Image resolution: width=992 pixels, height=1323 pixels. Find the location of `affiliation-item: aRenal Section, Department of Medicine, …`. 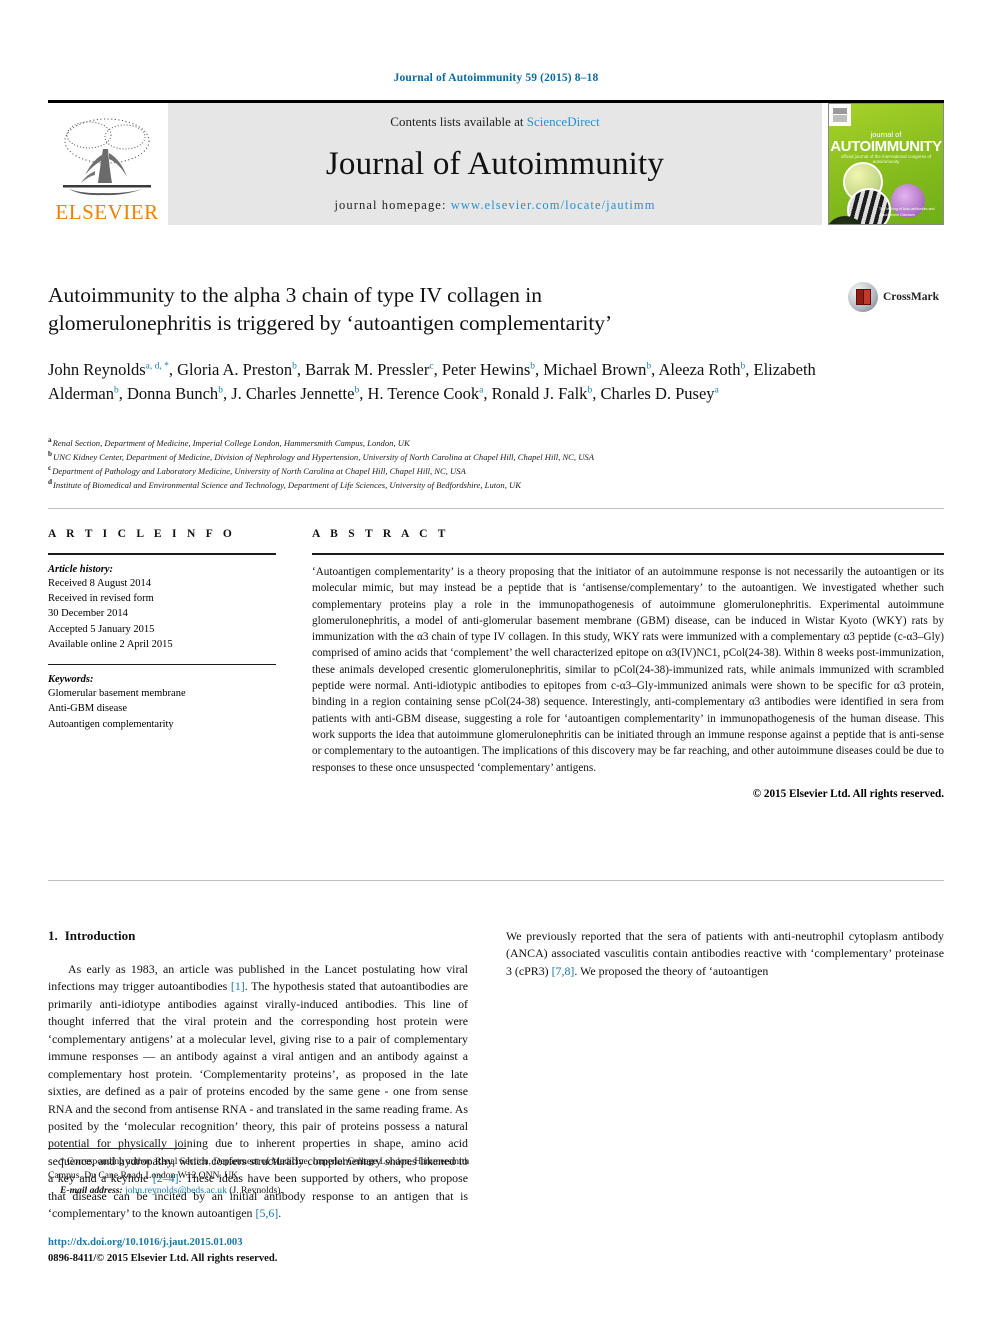

affiliation-item: aRenal Section, Department of Medicine, … is located at coordinates (488, 443).